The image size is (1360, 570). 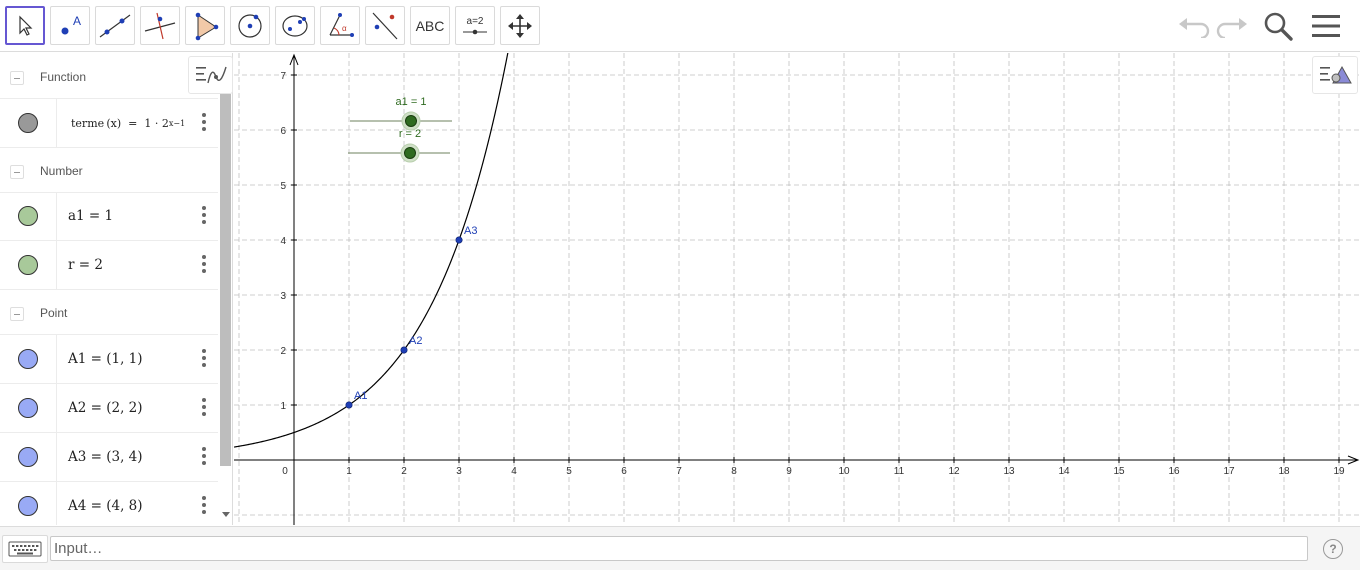 I want to click on line-tool-button, so click(x=115, y=25).